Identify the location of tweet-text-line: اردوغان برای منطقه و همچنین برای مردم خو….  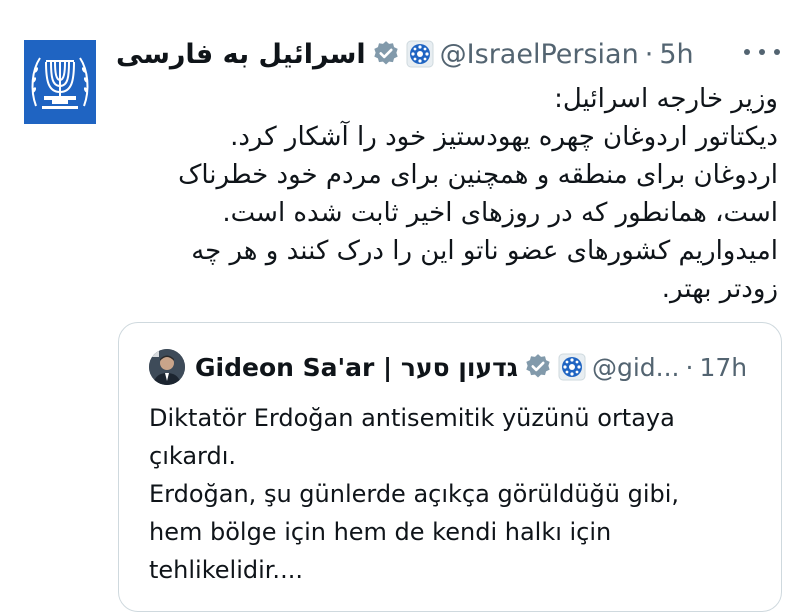
(478, 175).